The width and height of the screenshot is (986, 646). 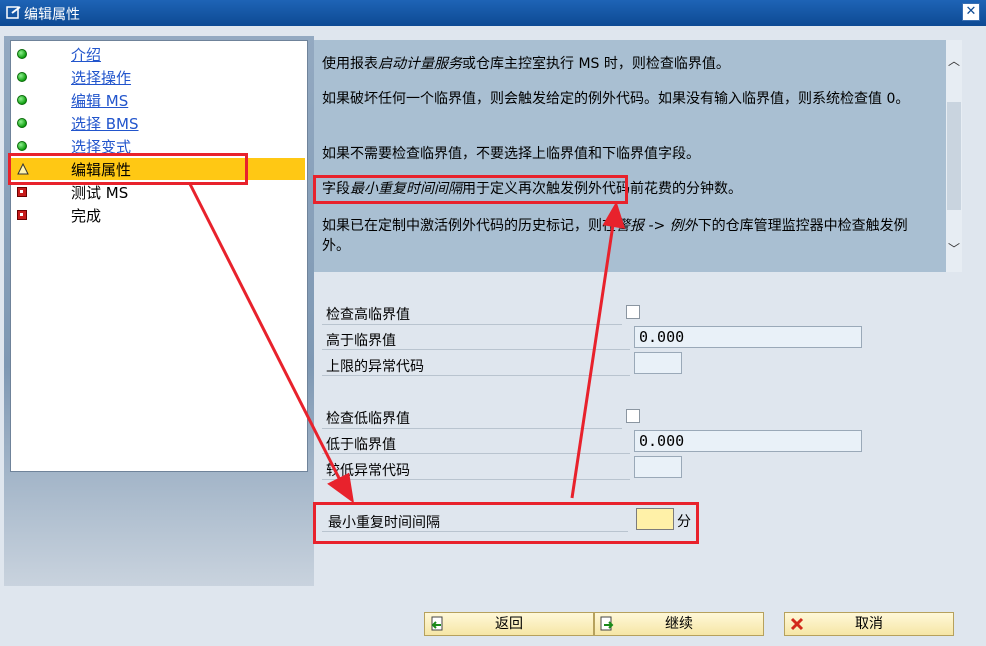 I want to click on step-select-bms: 选择 BMS, so click(x=158, y=123).